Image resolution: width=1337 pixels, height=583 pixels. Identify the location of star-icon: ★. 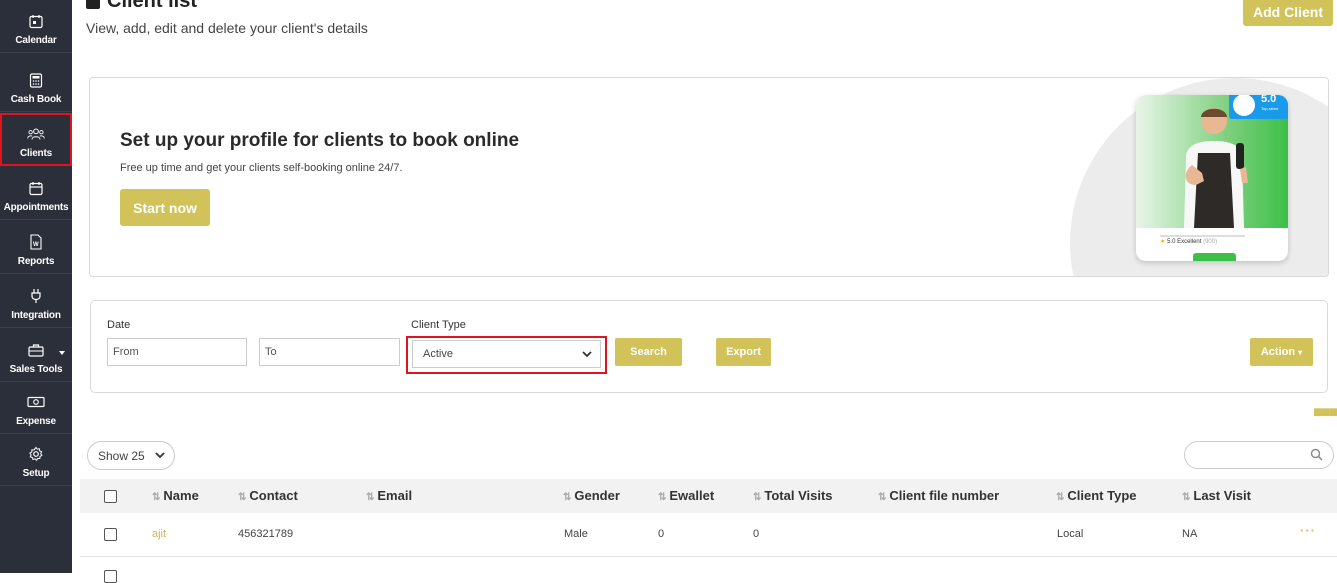
(1163, 242).